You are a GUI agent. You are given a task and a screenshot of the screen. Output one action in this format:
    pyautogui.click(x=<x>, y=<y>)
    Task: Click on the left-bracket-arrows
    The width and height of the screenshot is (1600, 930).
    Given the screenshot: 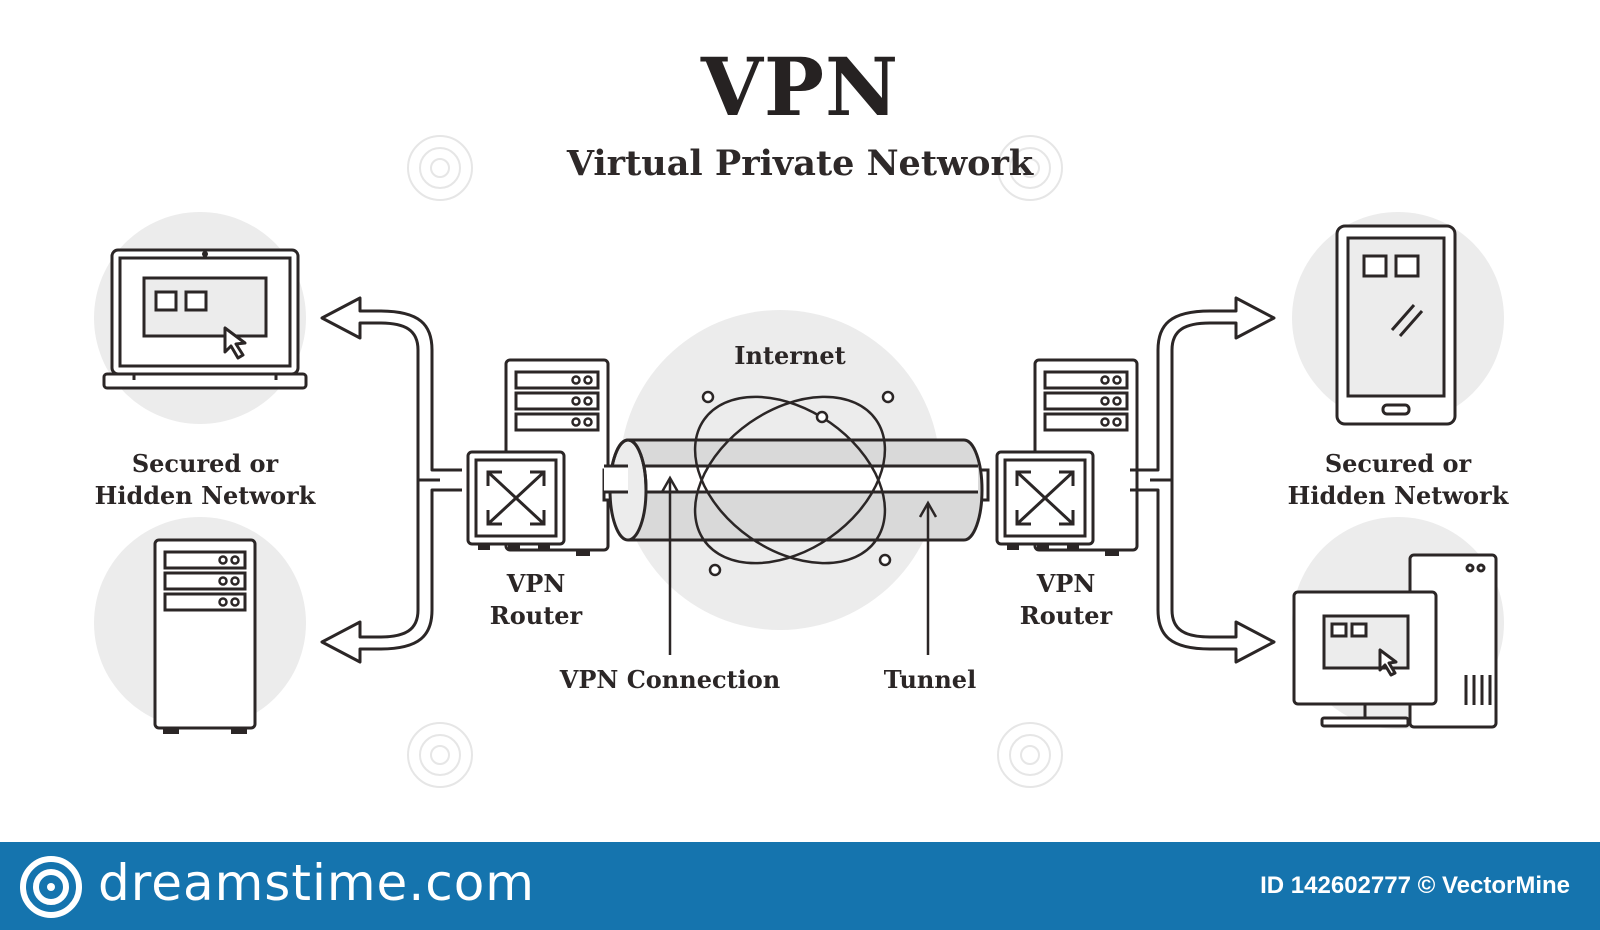 What is the action you would take?
    pyautogui.click(x=391, y=480)
    